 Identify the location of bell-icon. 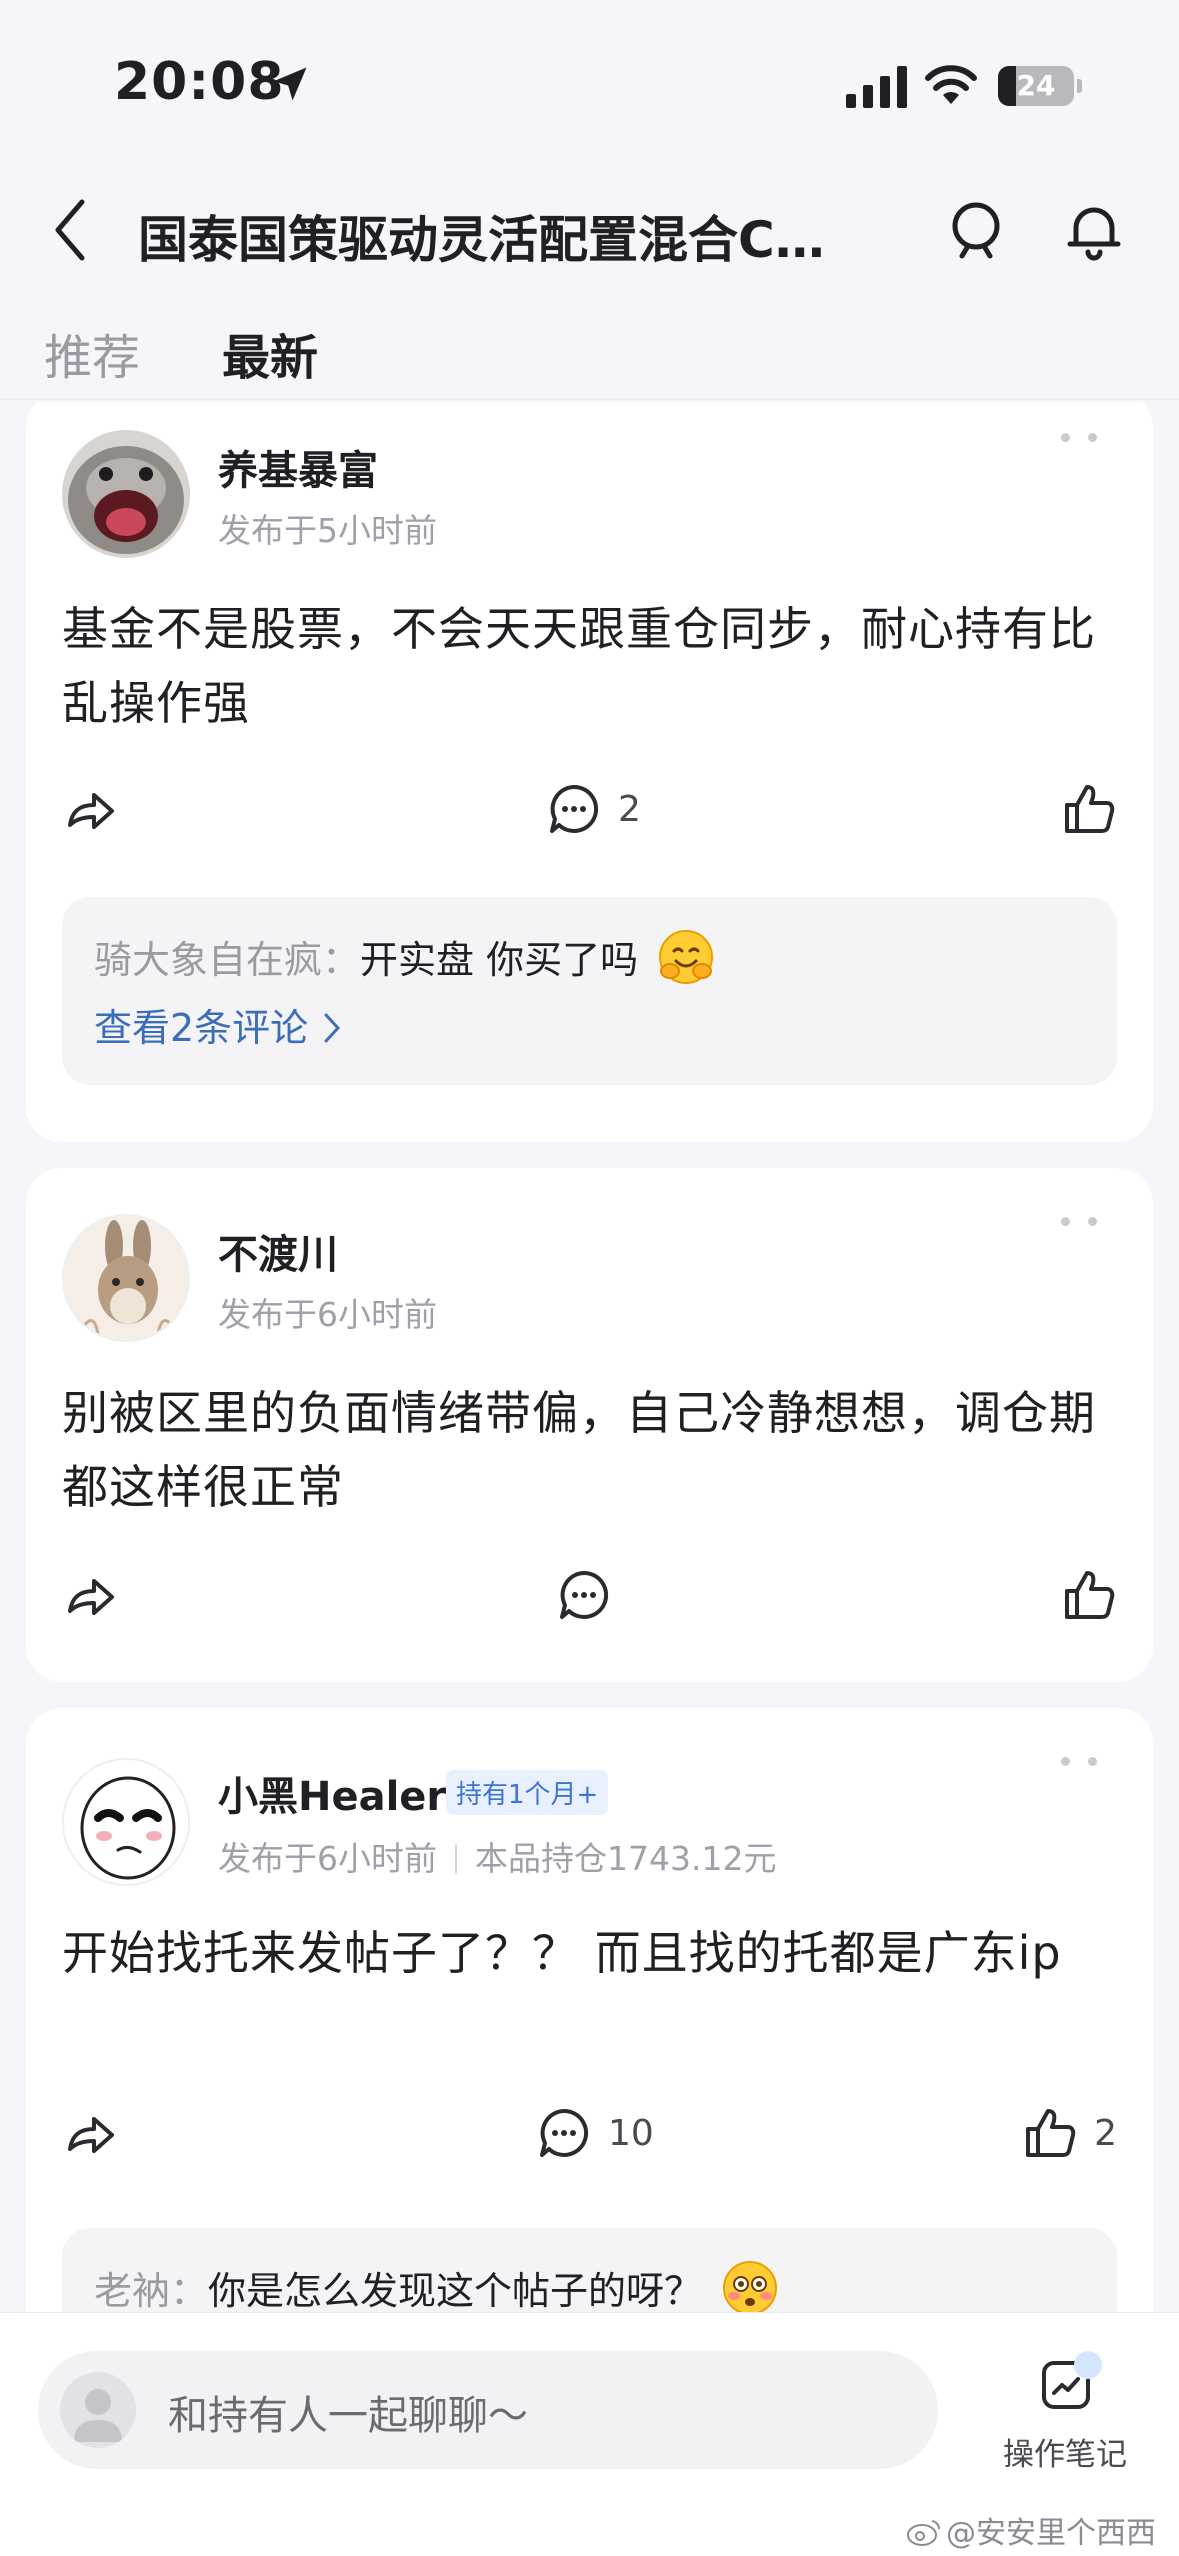
(1094, 230).